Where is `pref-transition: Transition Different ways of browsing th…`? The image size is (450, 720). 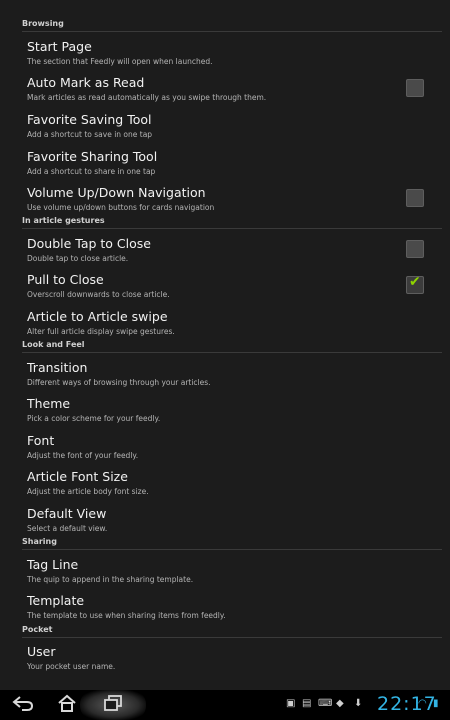
pref-transition: Transition Different ways of browsing th… is located at coordinates (225, 375).